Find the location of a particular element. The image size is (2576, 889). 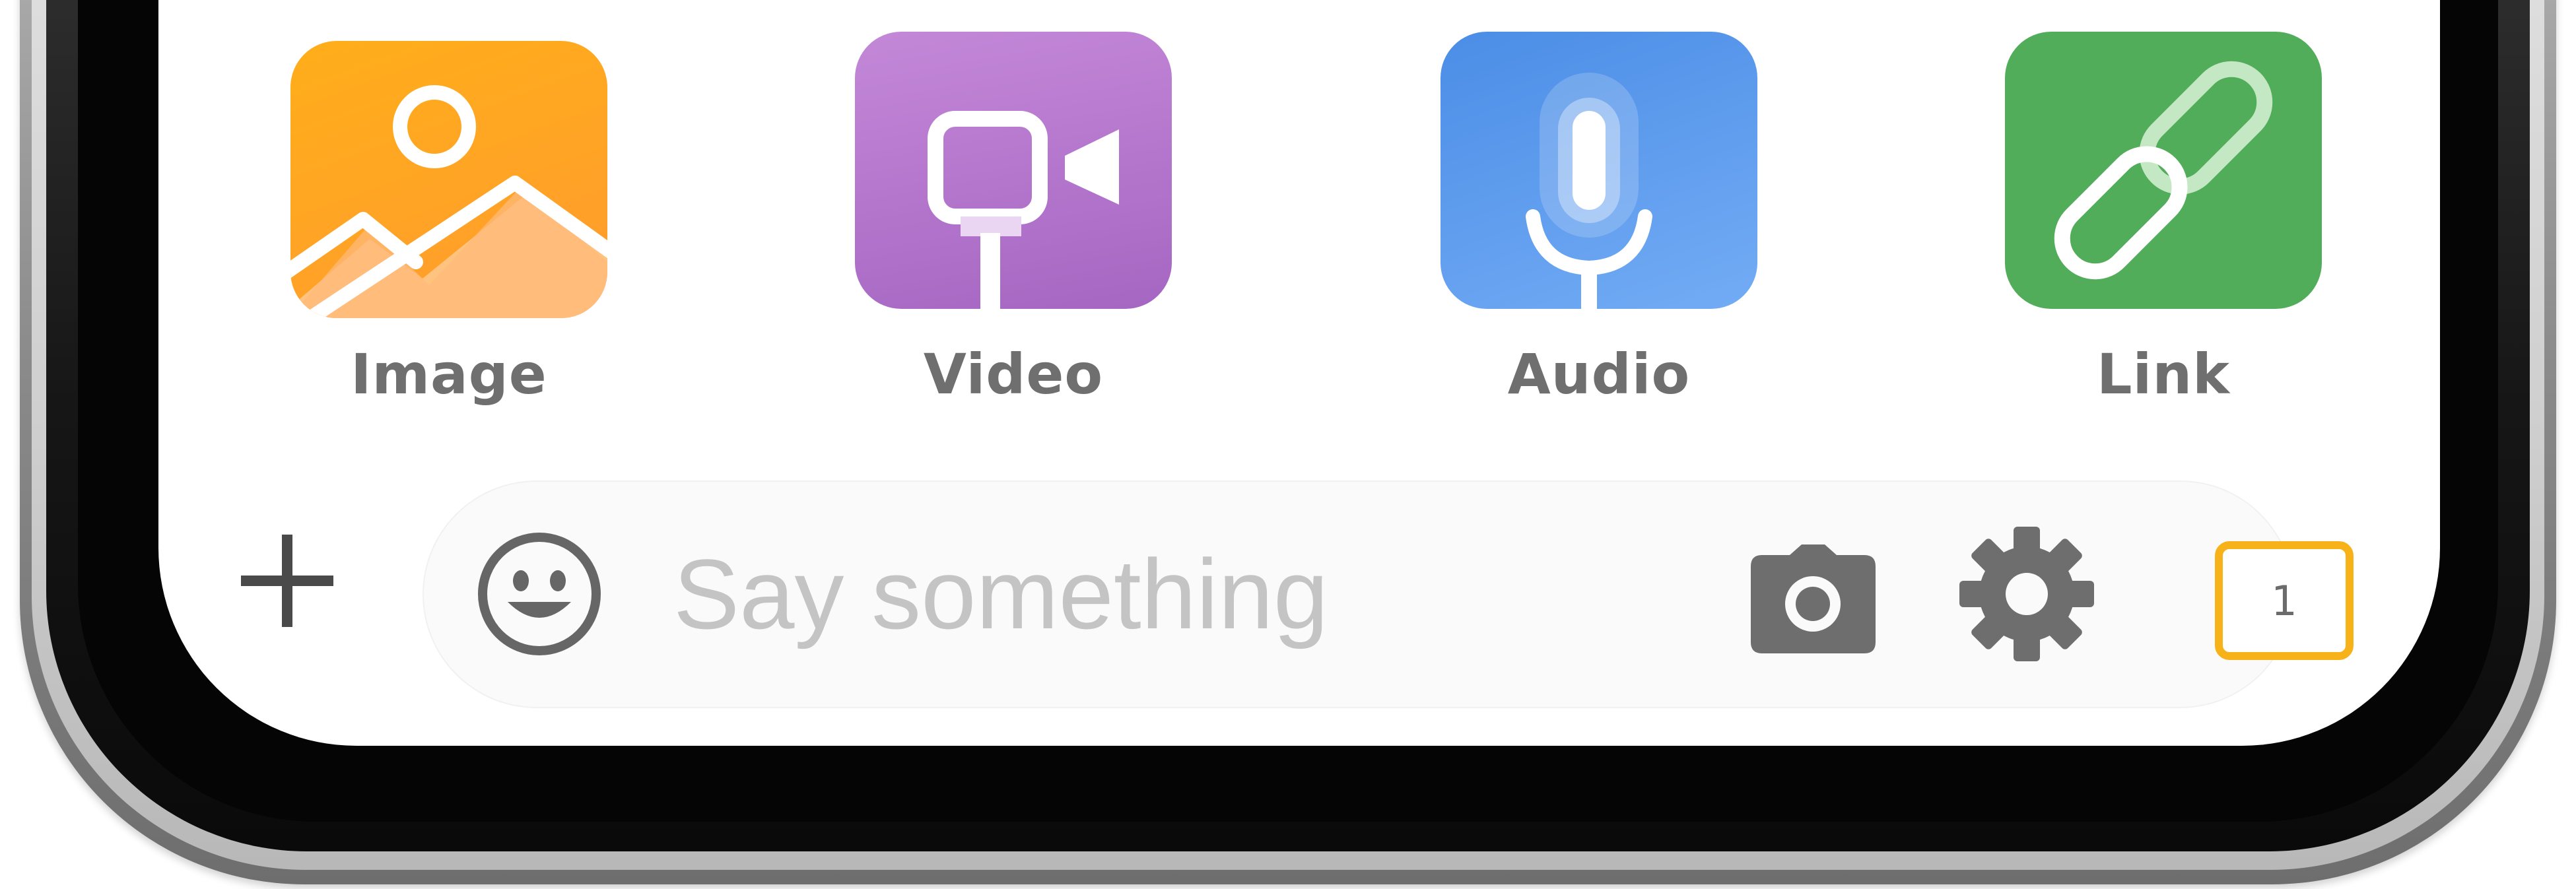

attach-link-label: Link is located at coordinates (2163, 374).